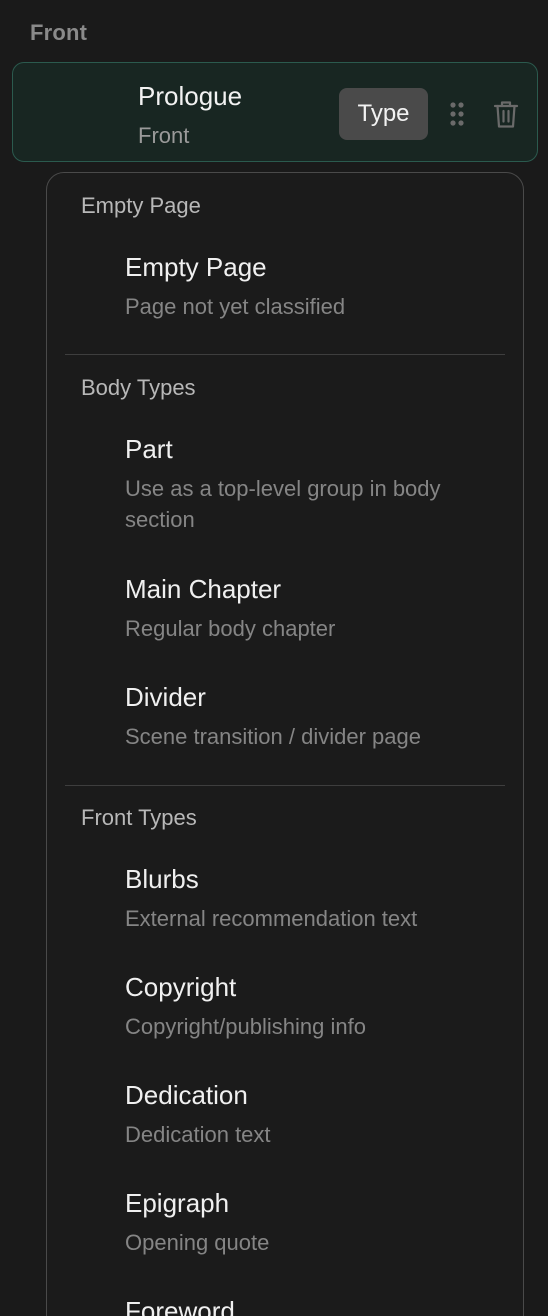  I want to click on selected-page-item: Prologue Front Type, so click(275, 112).